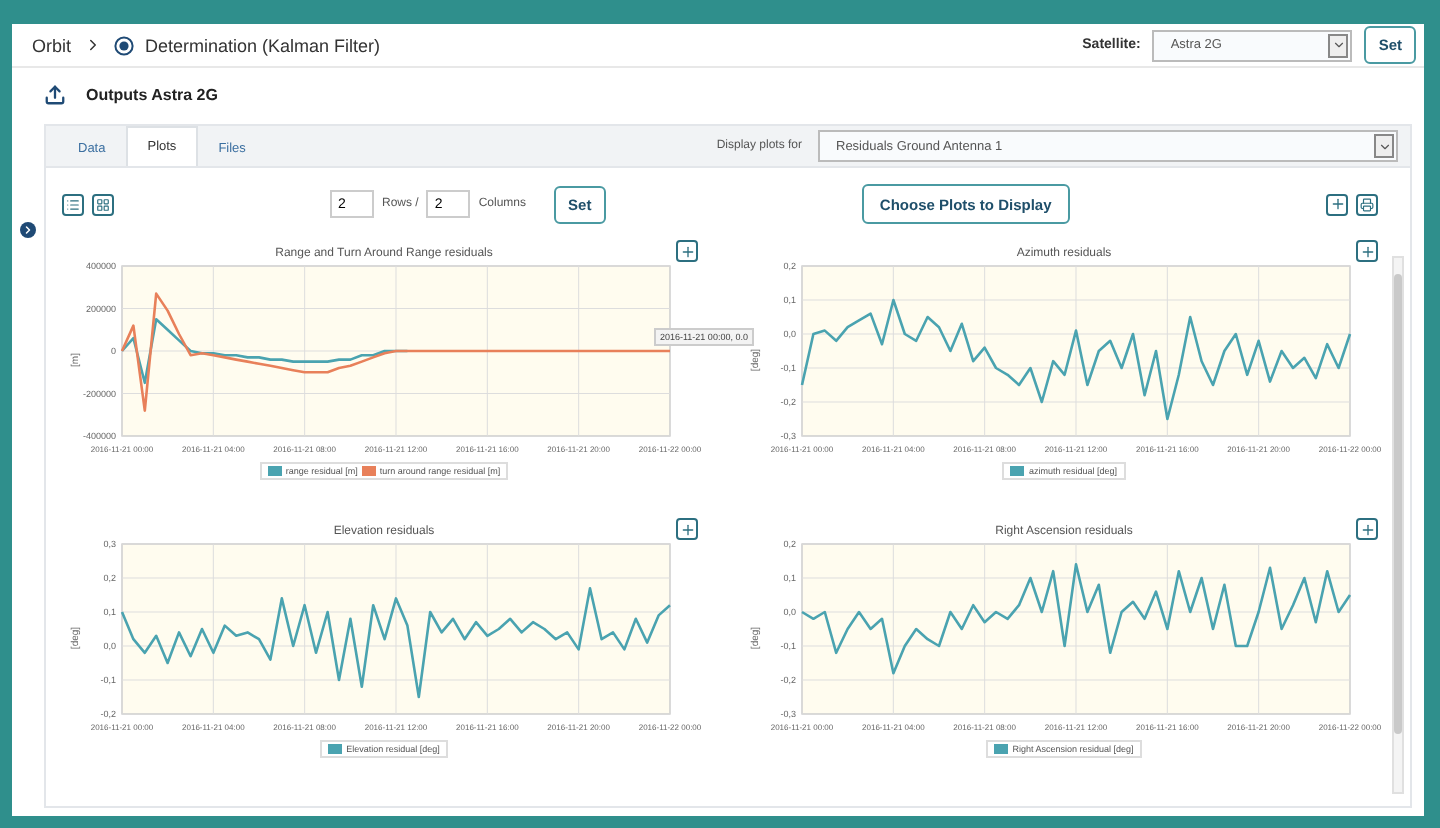  I want to click on printer-icon, so click(1367, 204).